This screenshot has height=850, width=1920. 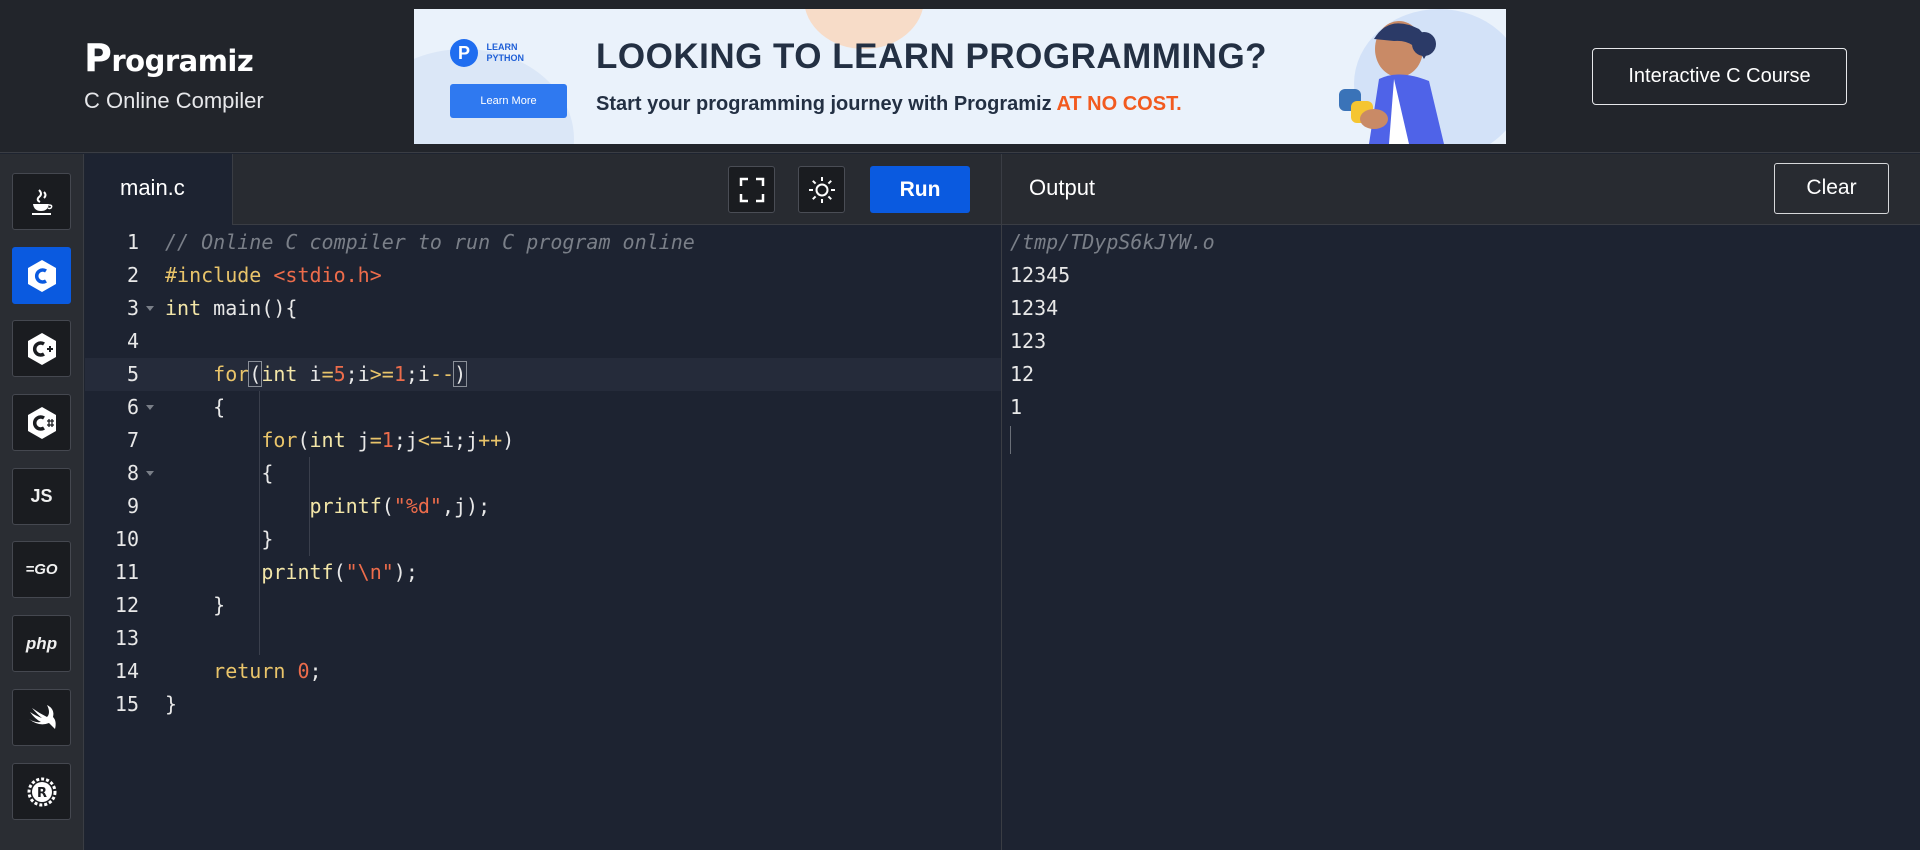 I want to click on output-line: 1234, so click(x=1034, y=308).